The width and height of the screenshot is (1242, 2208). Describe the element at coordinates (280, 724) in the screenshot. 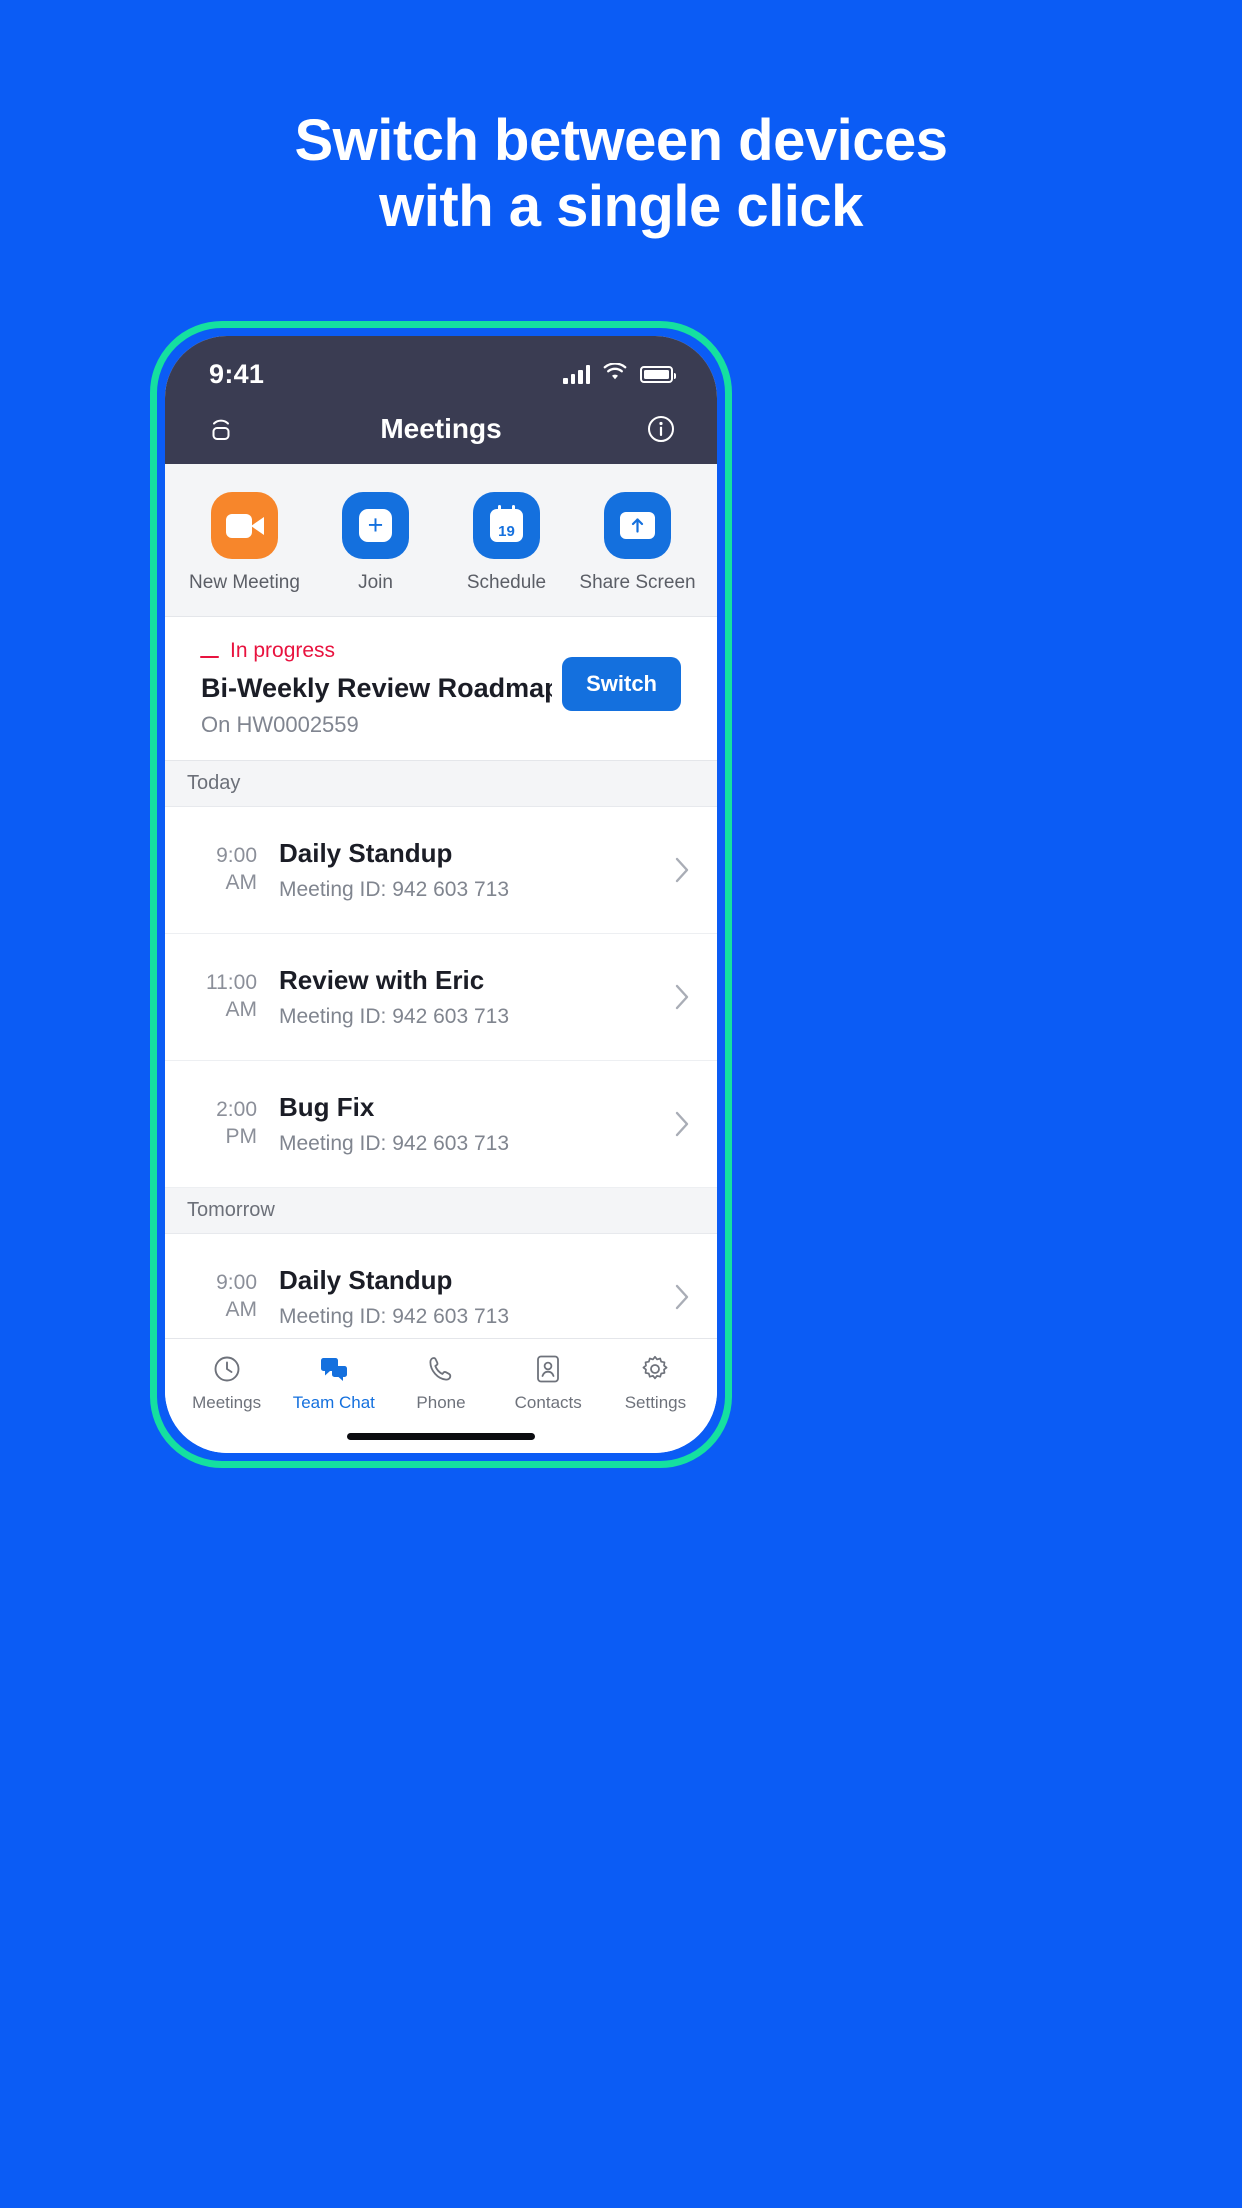

I see `in-progress-device: On HW0002559` at that location.